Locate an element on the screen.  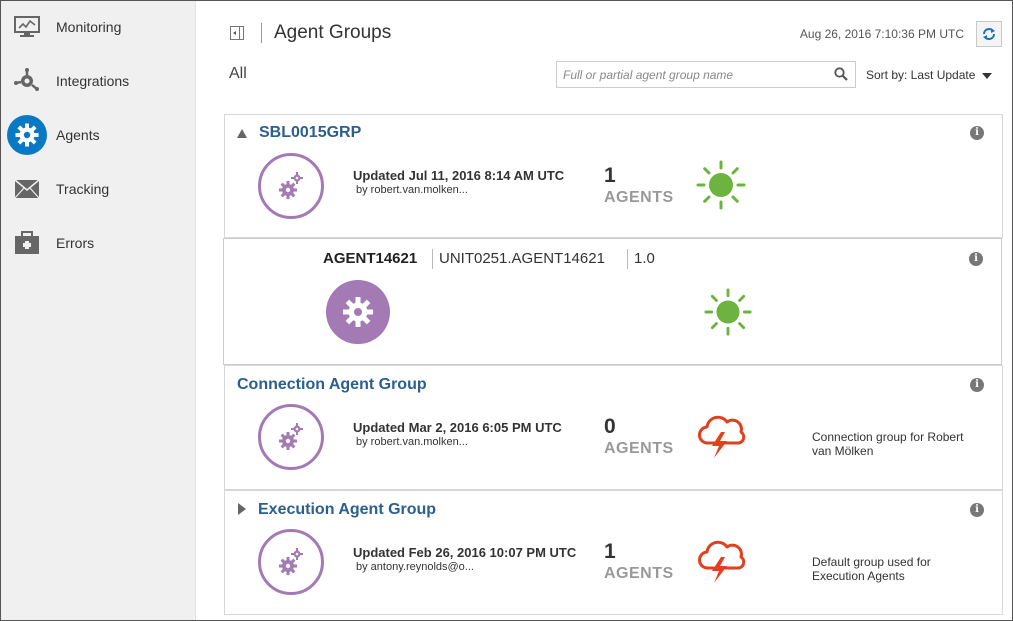
agent-count: 0 is located at coordinates (610, 426).